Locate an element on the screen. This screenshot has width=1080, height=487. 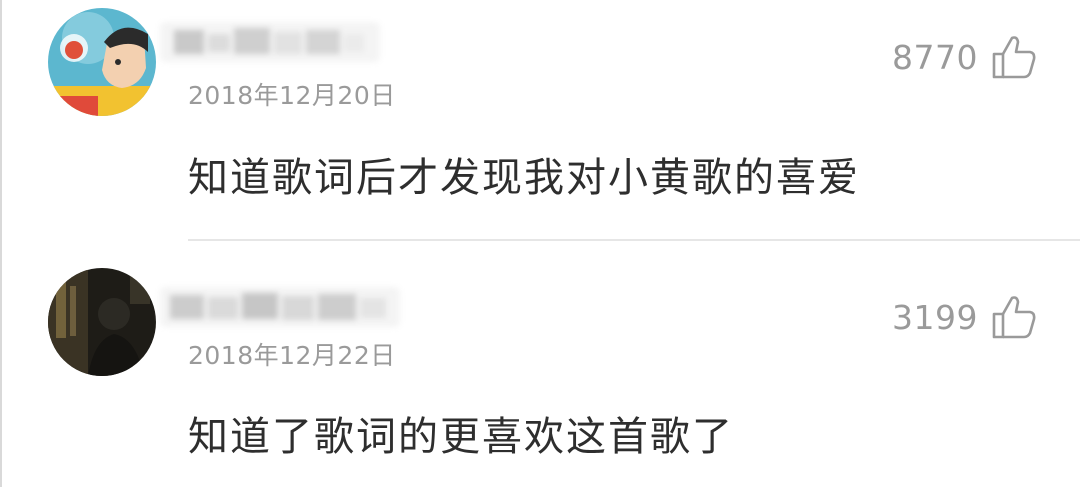
user-avatar is located at coordinates (102, 322).